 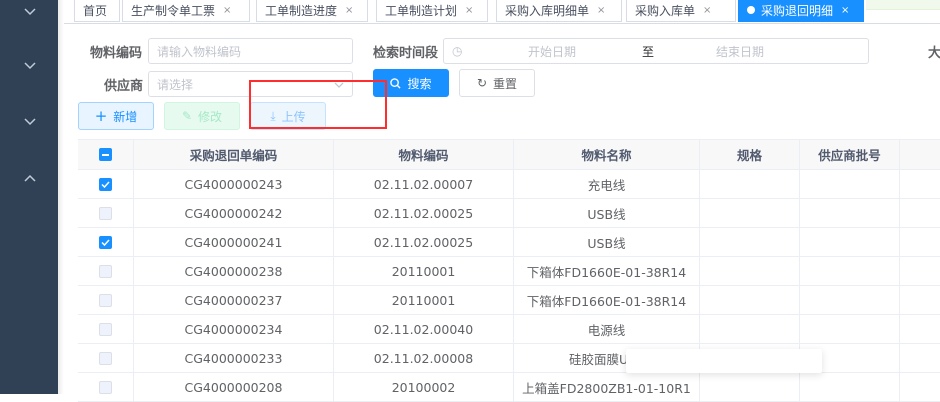 I want to click on supplier-placeholder: 请选择, so click(x=175, y=84).